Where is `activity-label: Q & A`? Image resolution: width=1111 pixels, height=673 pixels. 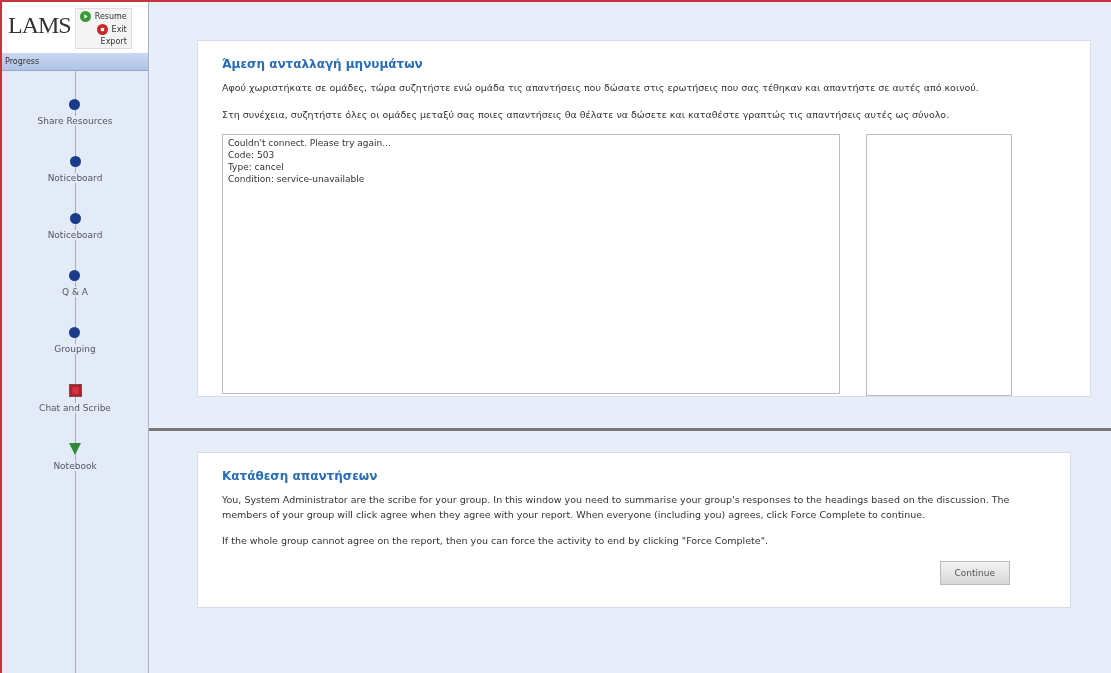
activity-label: Q & A is located at coordinates (75, 292).